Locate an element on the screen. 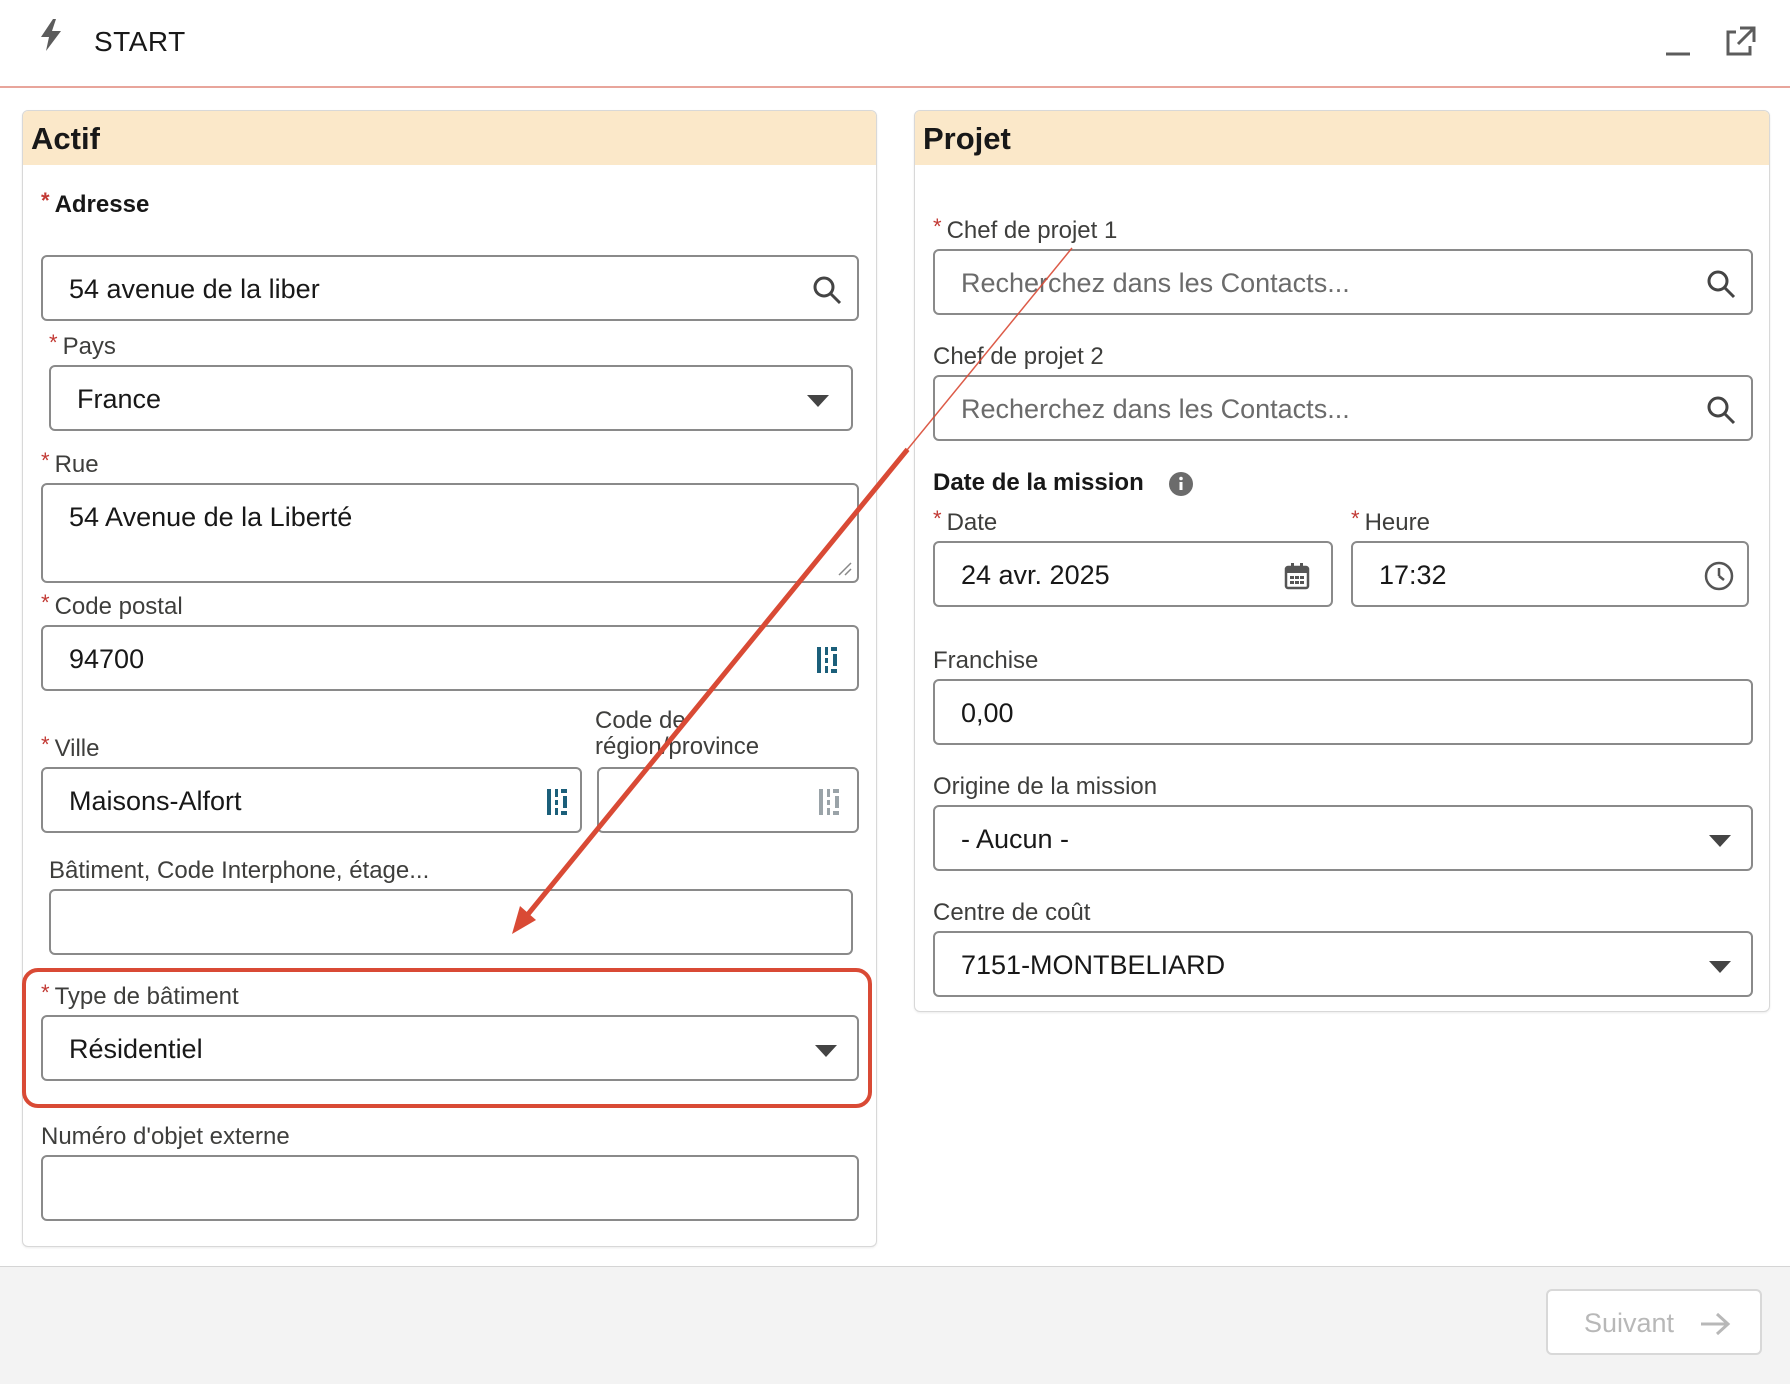  time-value: 17:32 is located at coordinates (1413, 575).